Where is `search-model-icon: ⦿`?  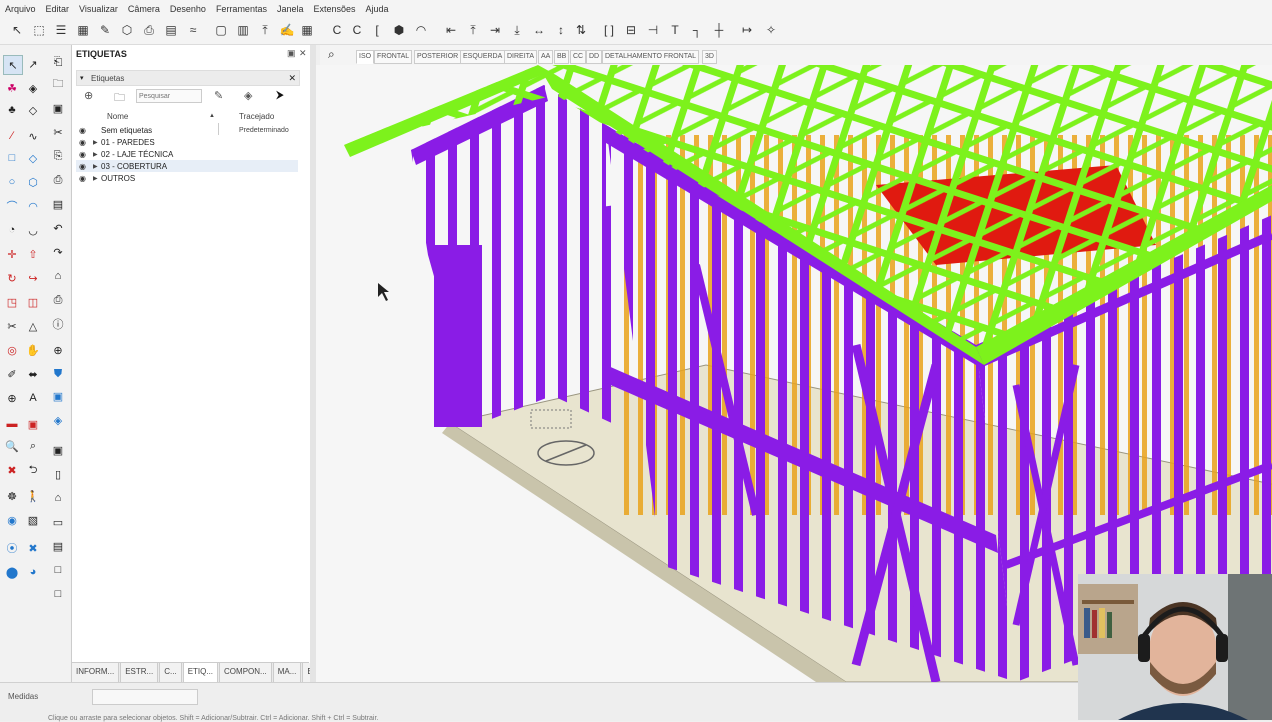
search-model-icon: ⦿ is located at coordinates (12, 548).